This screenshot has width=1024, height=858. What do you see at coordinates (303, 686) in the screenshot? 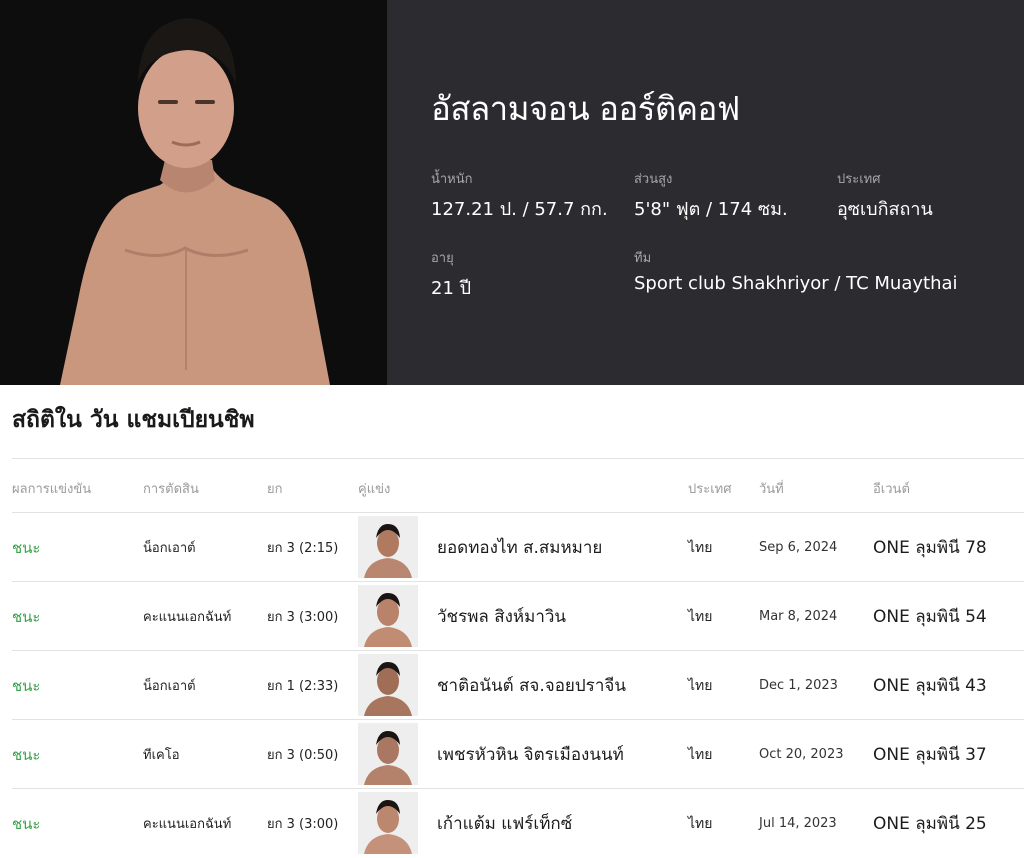
I see `round-text: ยก 1 (2:33)` at bounding box center [303, 686].